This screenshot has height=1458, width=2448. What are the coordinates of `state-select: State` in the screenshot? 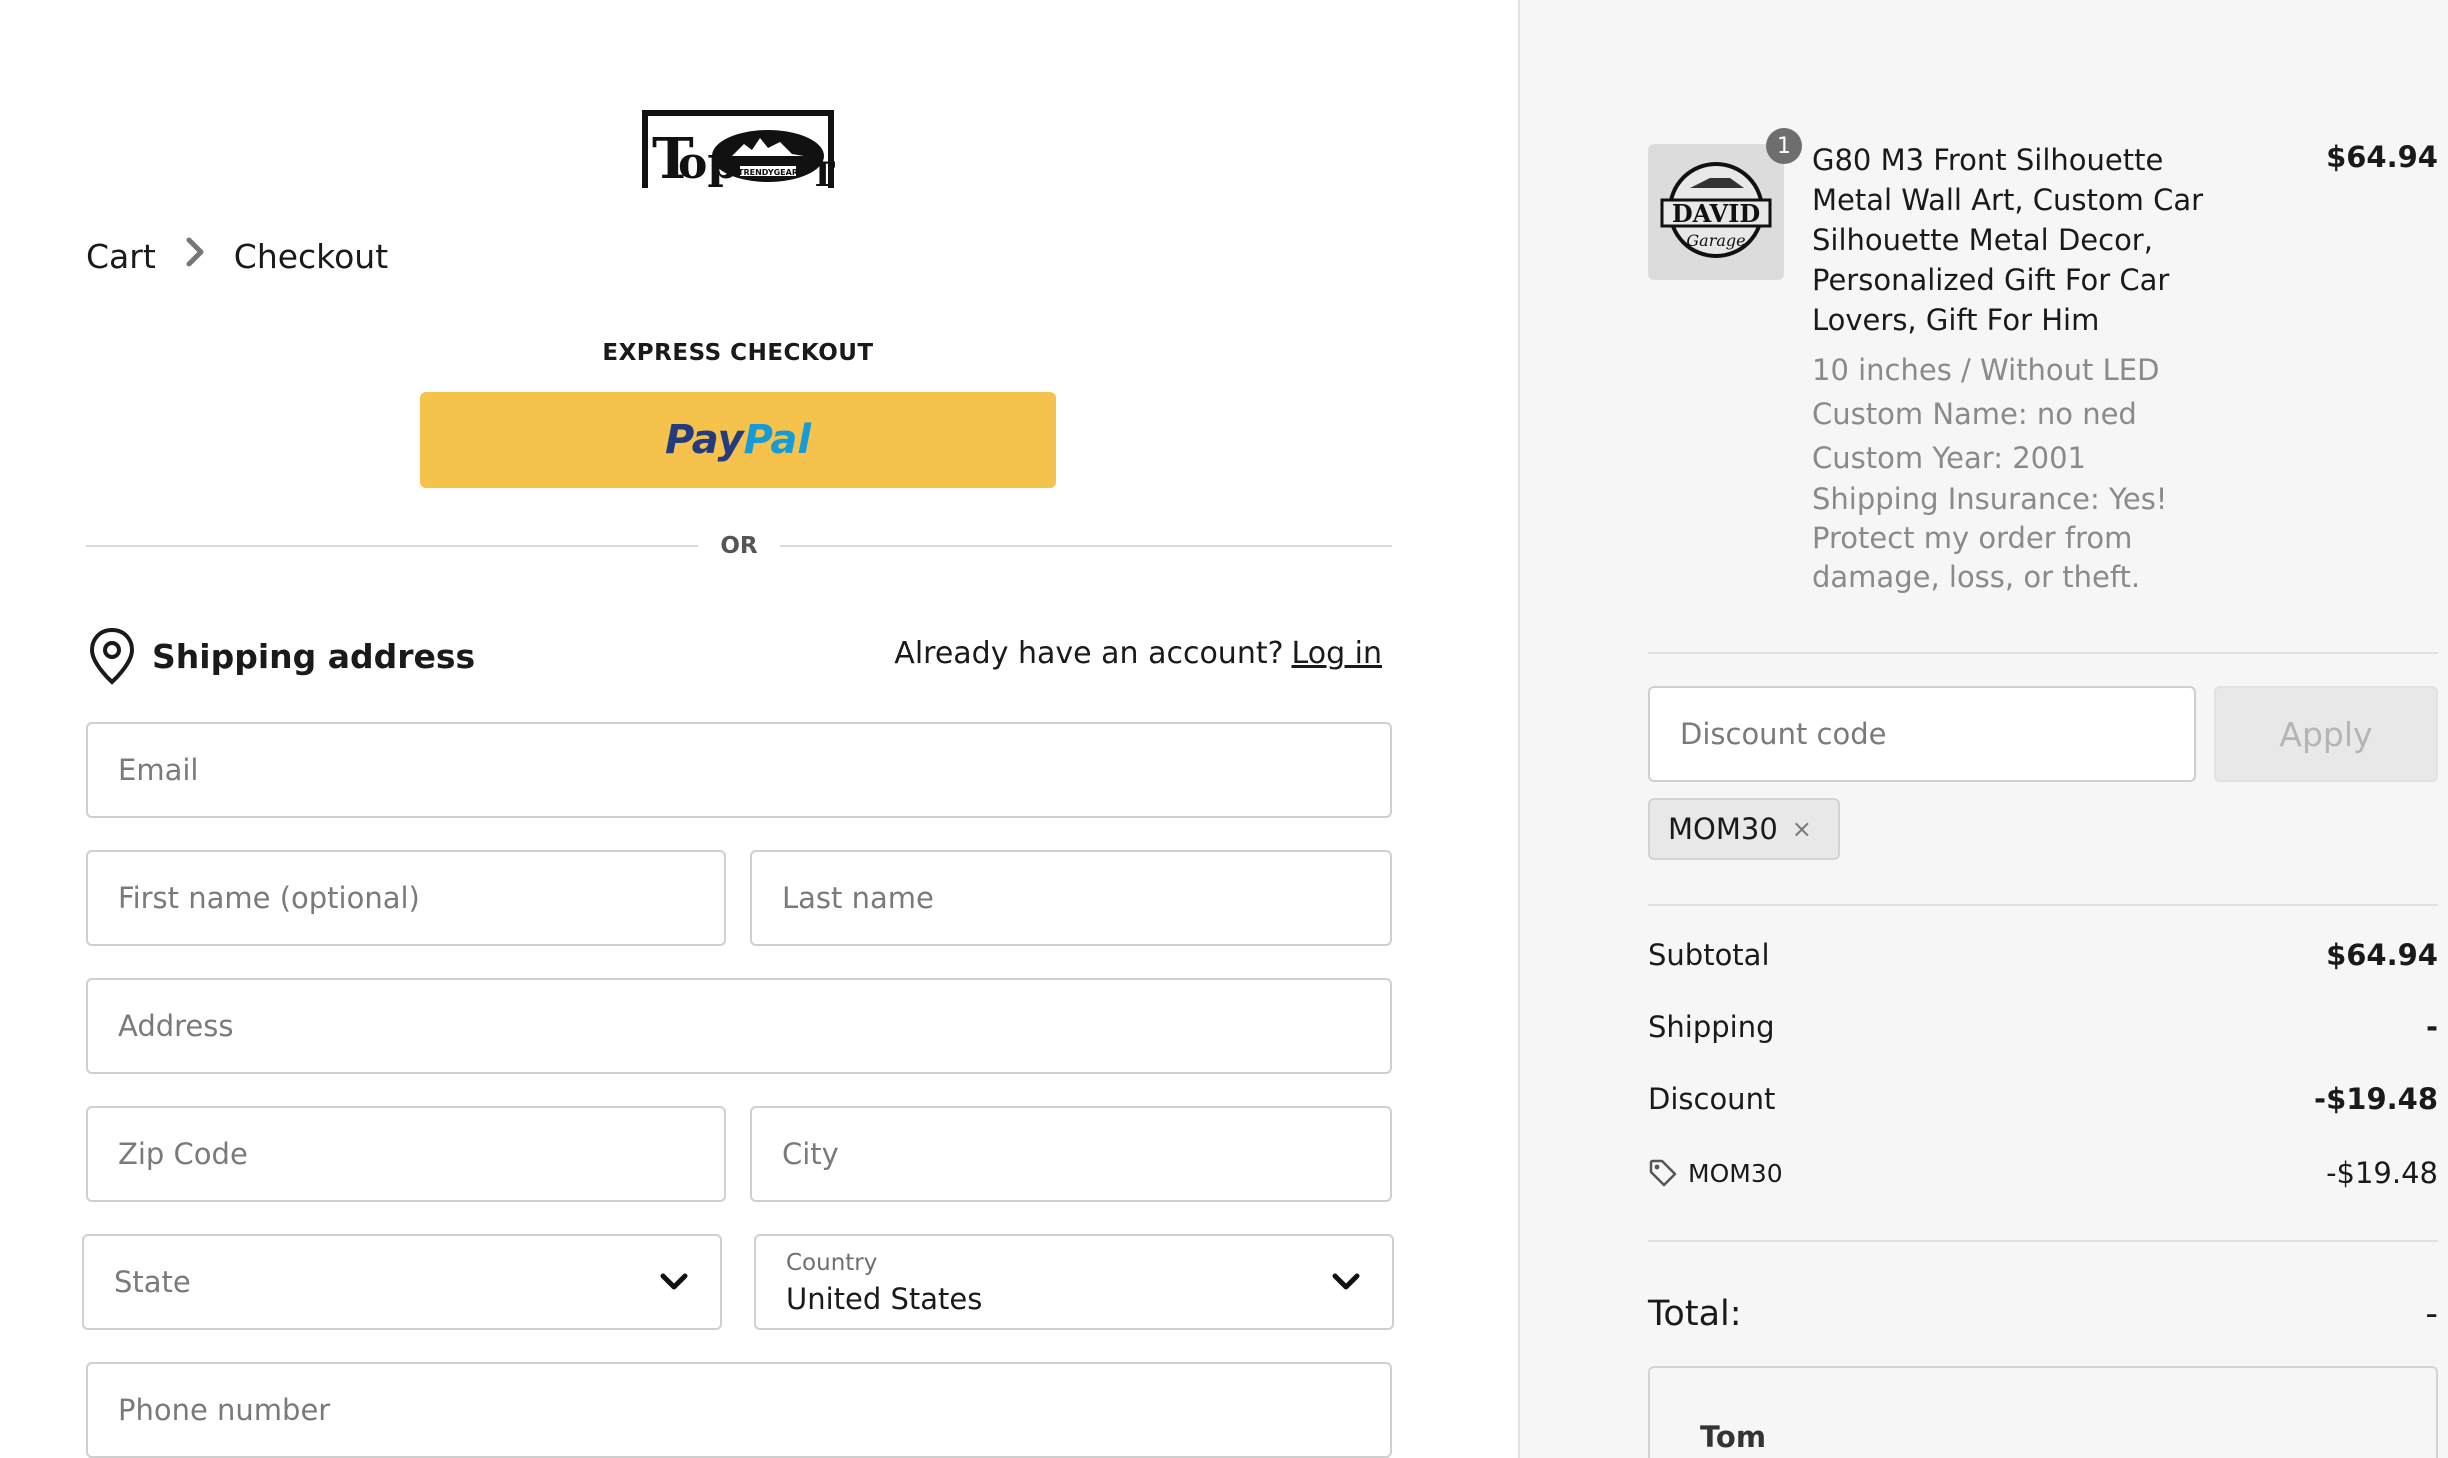 It's located at (402, 1282).